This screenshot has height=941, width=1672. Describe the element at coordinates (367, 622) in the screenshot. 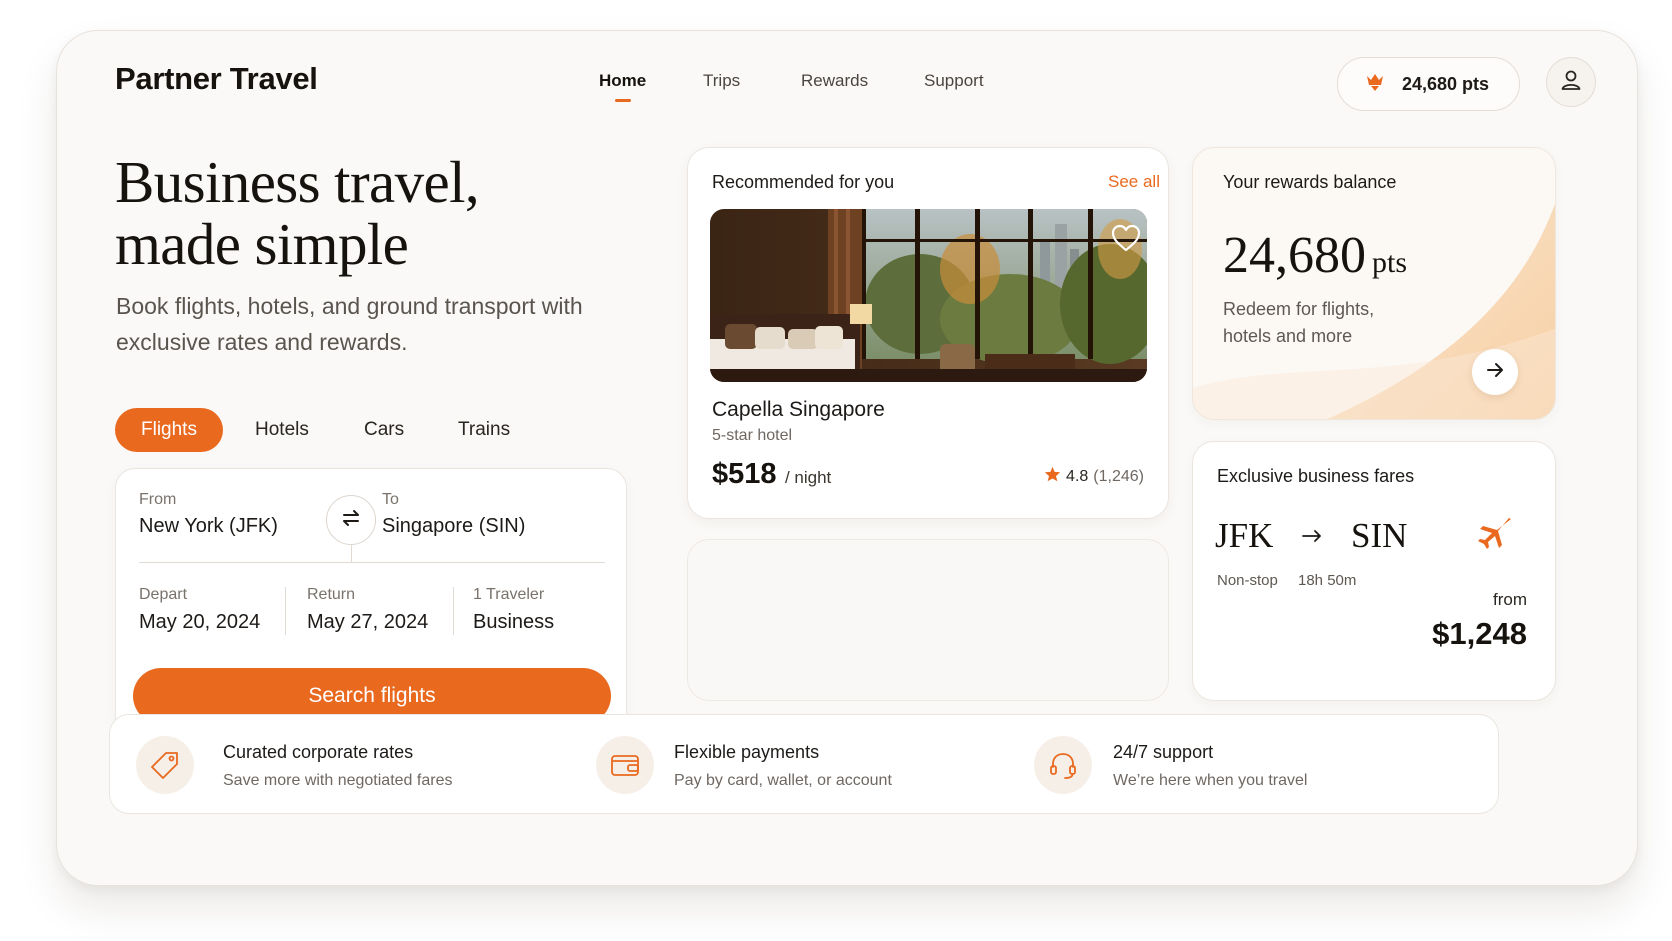

I see `return-date-field: May 27, 2024` at that location.